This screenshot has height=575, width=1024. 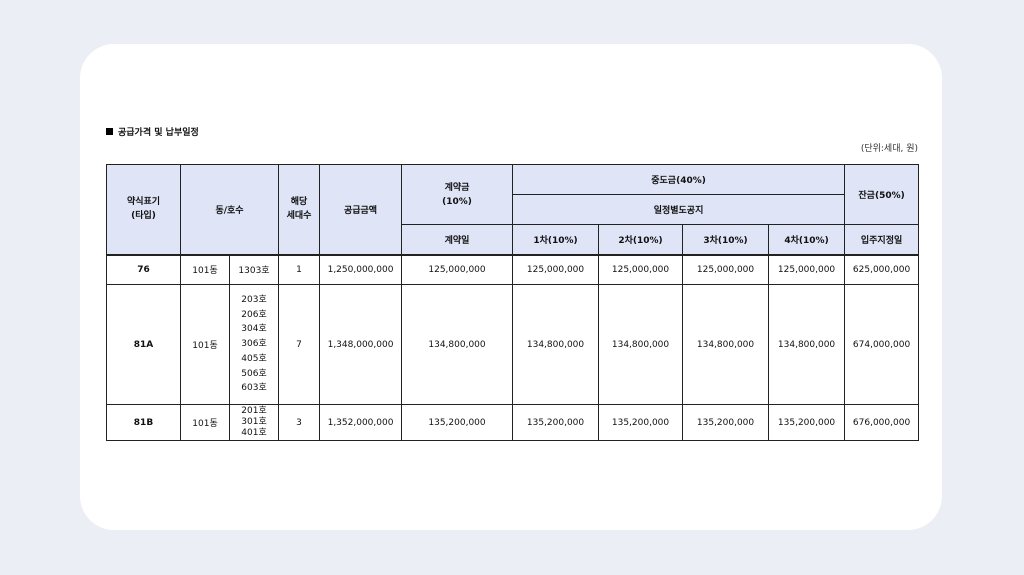 I want to click on header-deposit-date: 계약일, so click(x=457, y=239).